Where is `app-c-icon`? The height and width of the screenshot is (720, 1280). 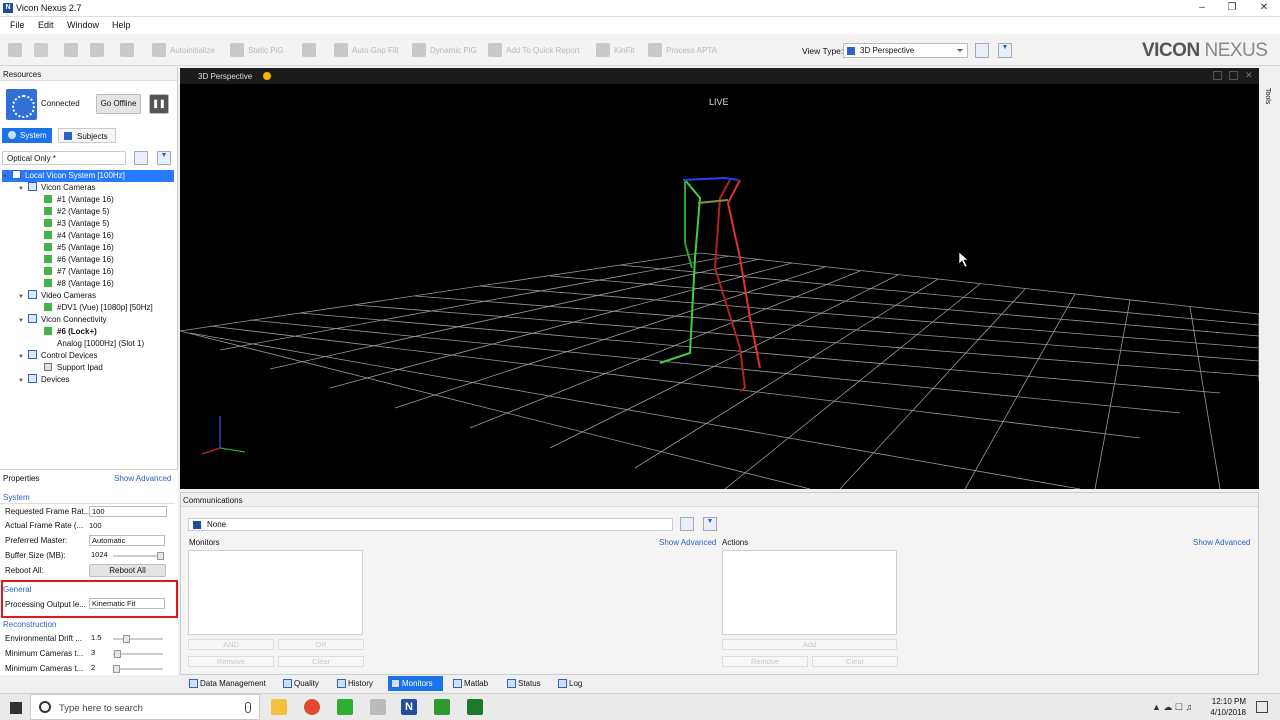
app-c-icon is located at coordinates (442, 707).